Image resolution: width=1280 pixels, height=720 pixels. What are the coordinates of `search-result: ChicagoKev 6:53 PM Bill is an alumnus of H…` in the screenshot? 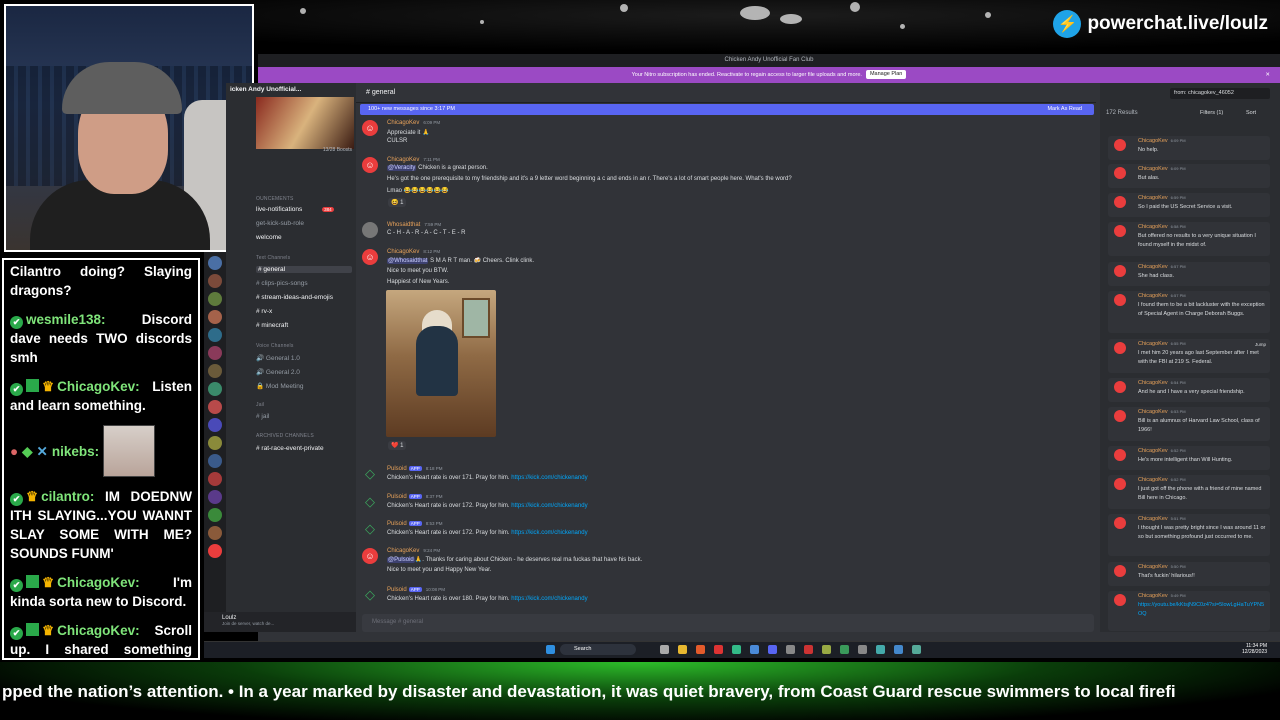 It's located at (1189, 424).